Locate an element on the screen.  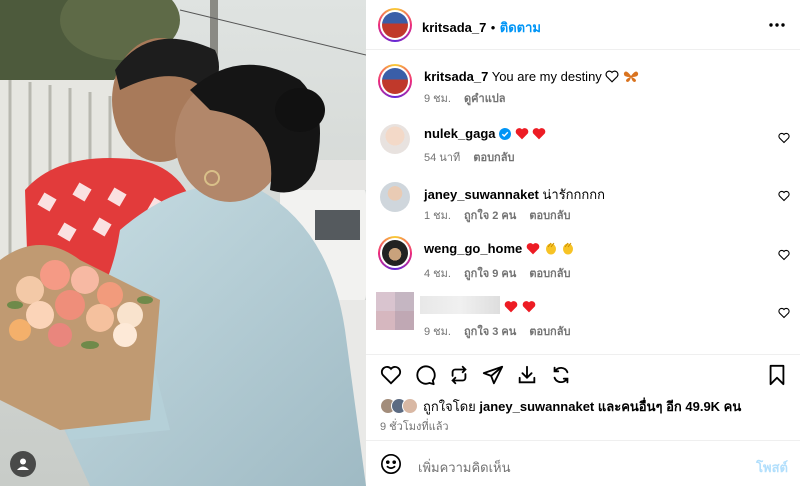
bookmark-icon is located at coordinates (777, 375).